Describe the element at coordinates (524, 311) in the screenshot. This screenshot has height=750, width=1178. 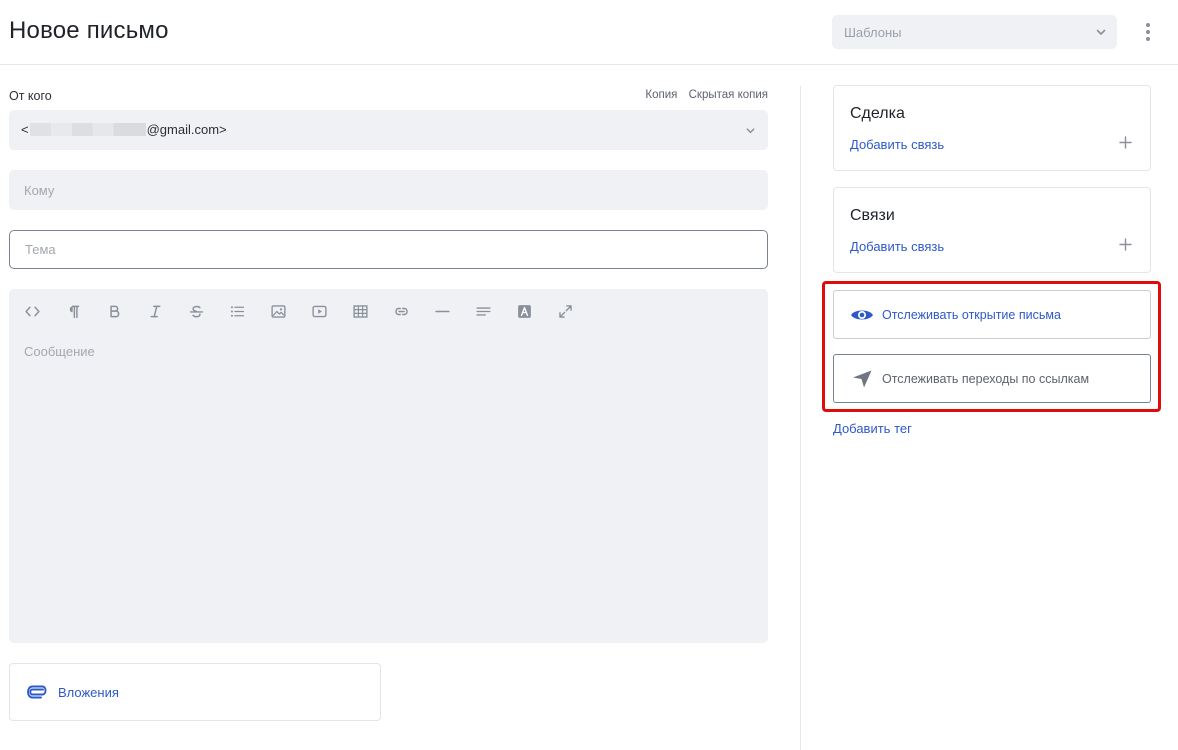
I see `text-color-icon` at that location.